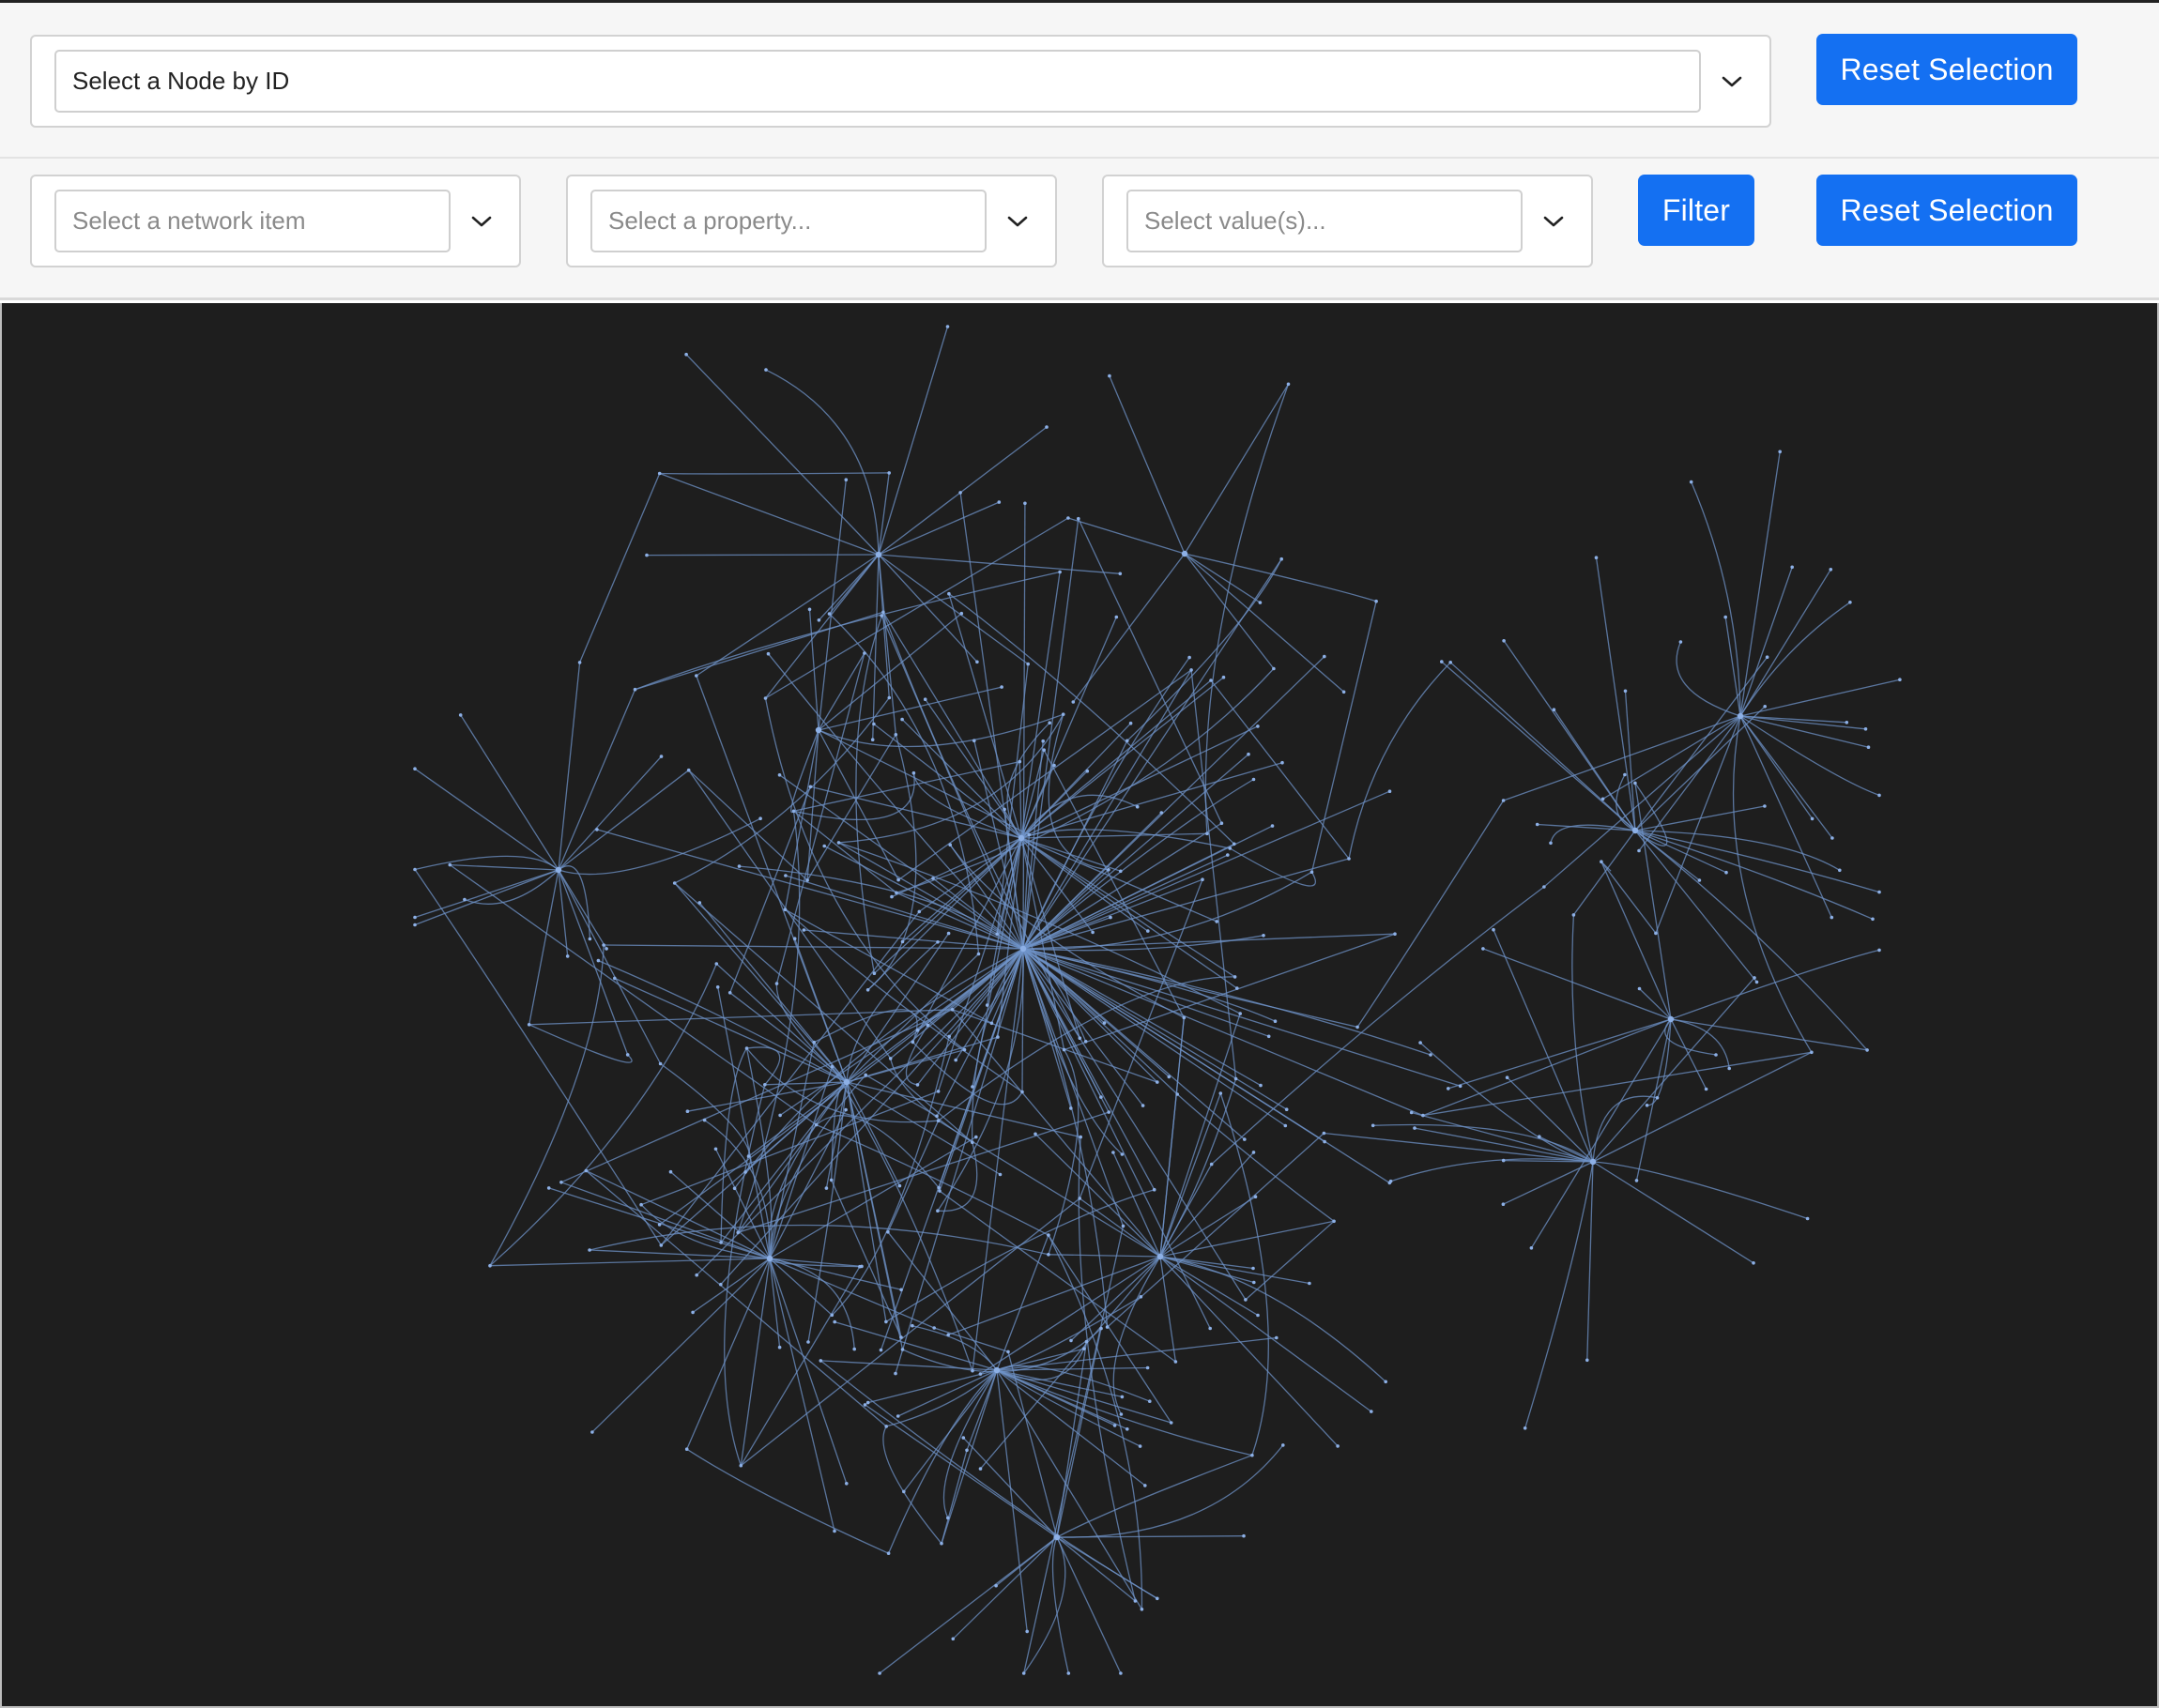 The height and width of the screenshot is (1708, 2159). I want to click on node-id-select-value: Select a Node by ID, so click(877, 82).